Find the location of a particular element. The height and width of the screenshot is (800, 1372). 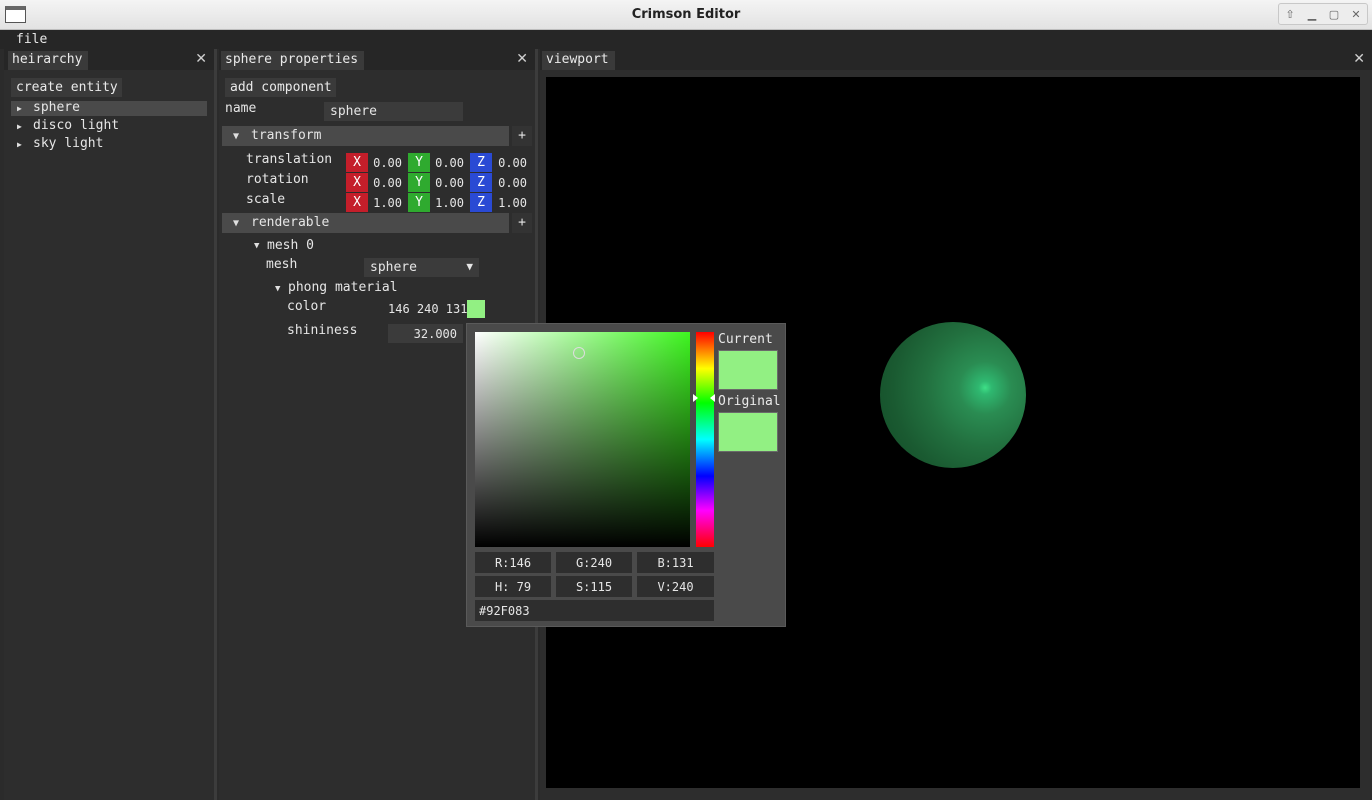

material-node-label: phong material is located at coordinates (343, 287).